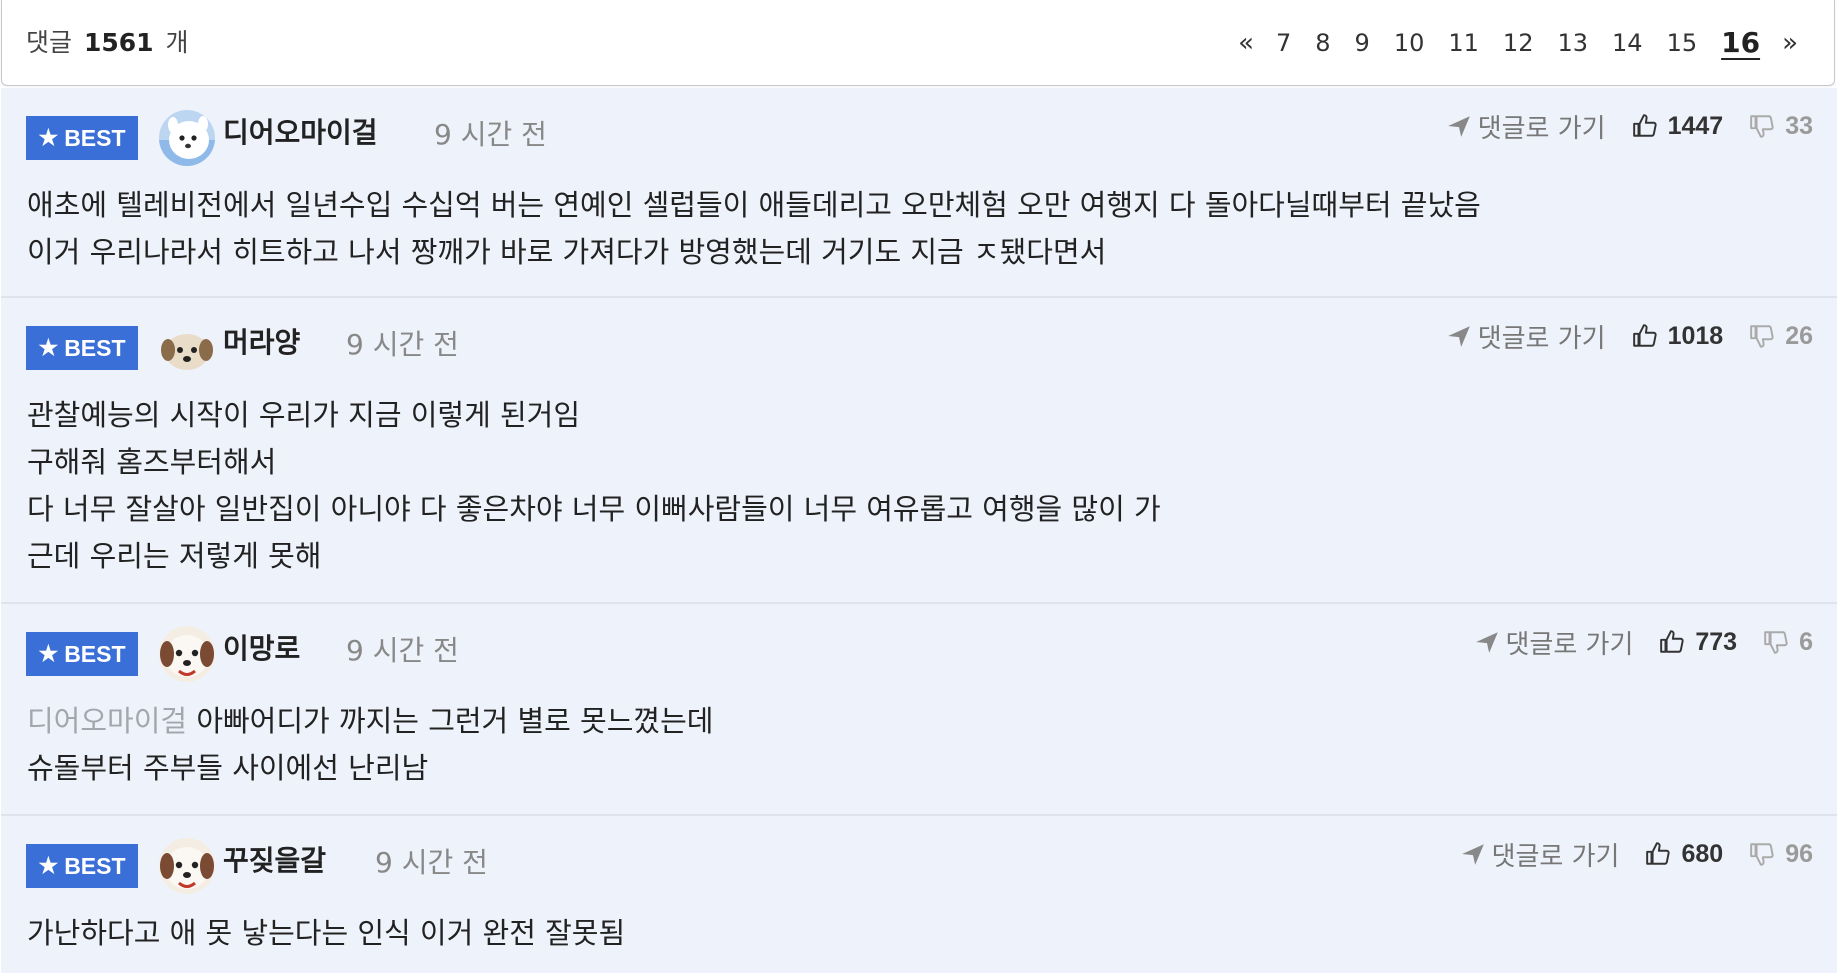  What do you see at coordinates (274, 861) in the screenshot?
I see `comment-nickname: 꾸짖을갈` at bounding box center [274, 861].